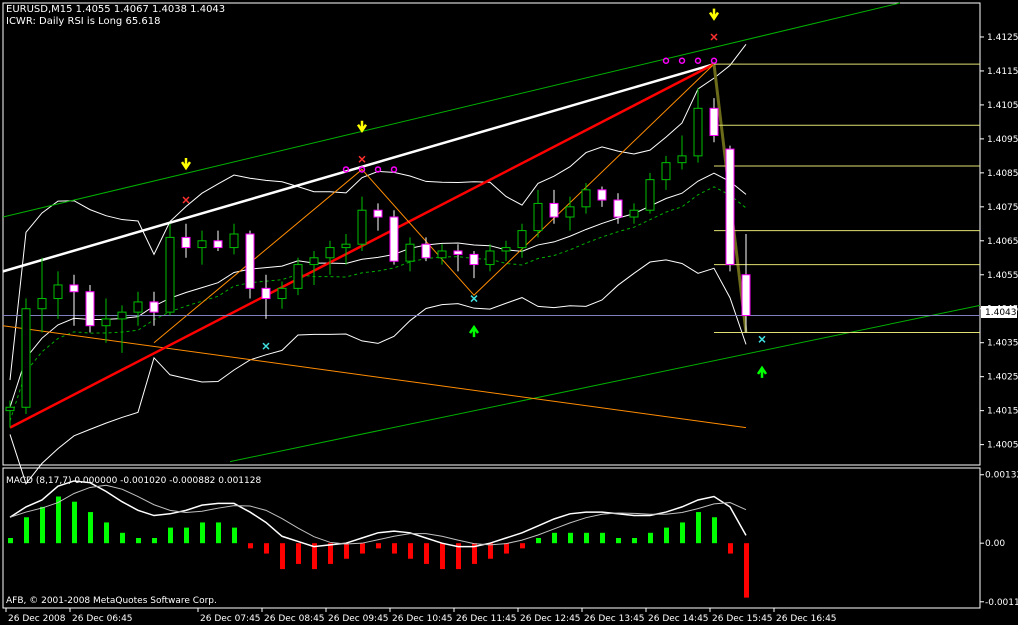  I want to click on current-price-label: 1.4043, so click(1001, 313).